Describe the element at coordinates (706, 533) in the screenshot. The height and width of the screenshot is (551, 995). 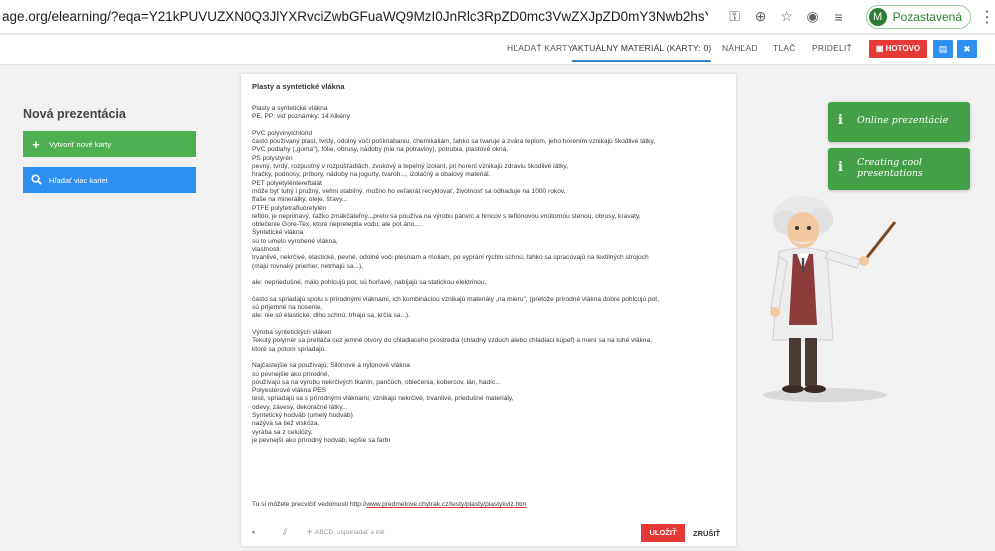
I see `cancel-button: ZRUŠIŤ` at that location.